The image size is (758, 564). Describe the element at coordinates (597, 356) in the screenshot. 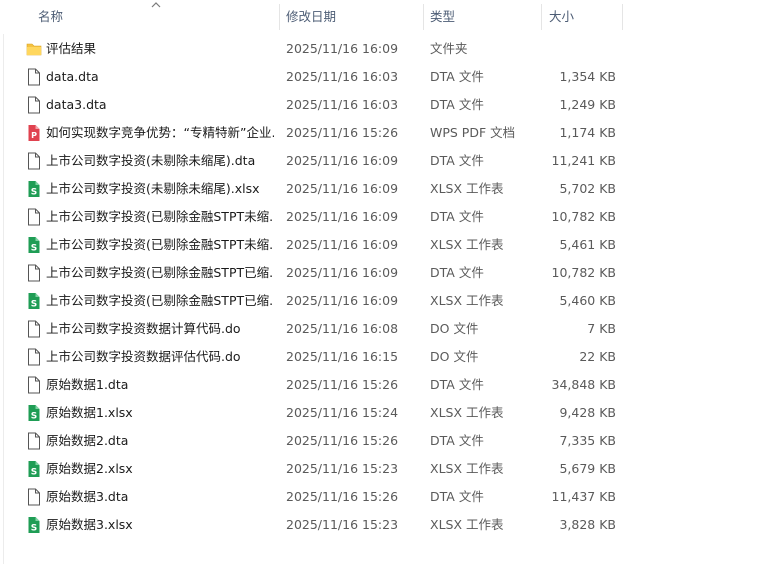

I see `file-size: 22 KB` at that location.